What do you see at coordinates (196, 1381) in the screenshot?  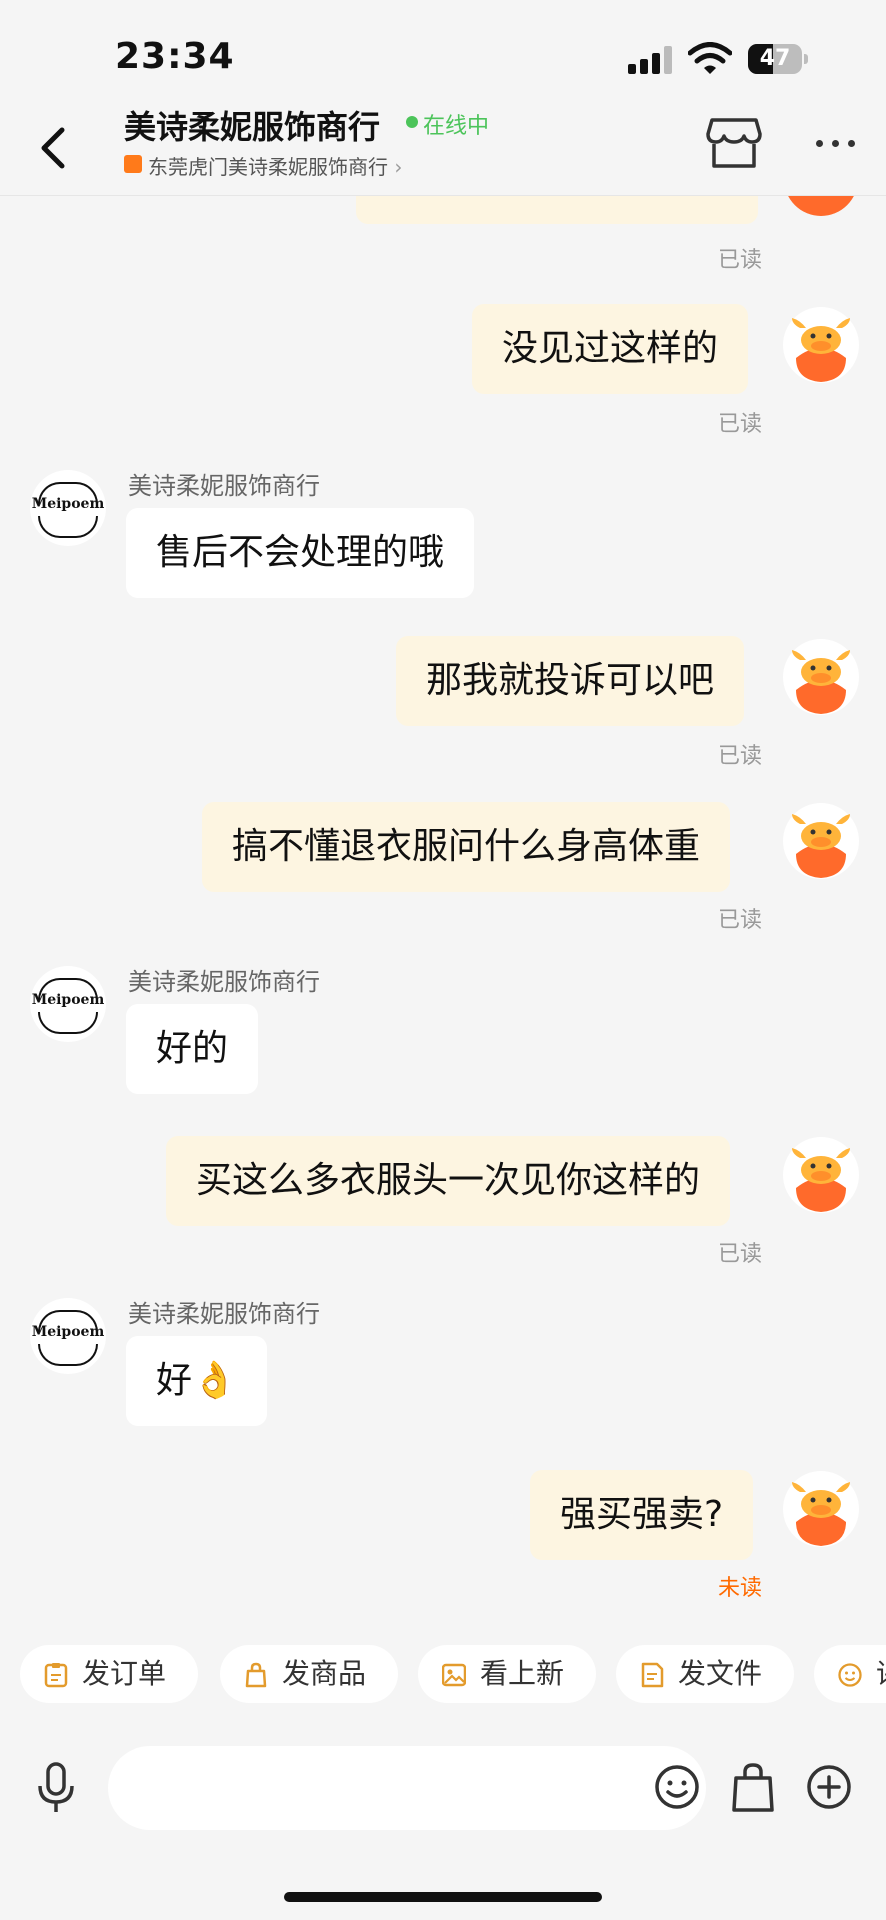 I see `message-bubble-incoming: 好👌` at bounding box center [196, 1381].